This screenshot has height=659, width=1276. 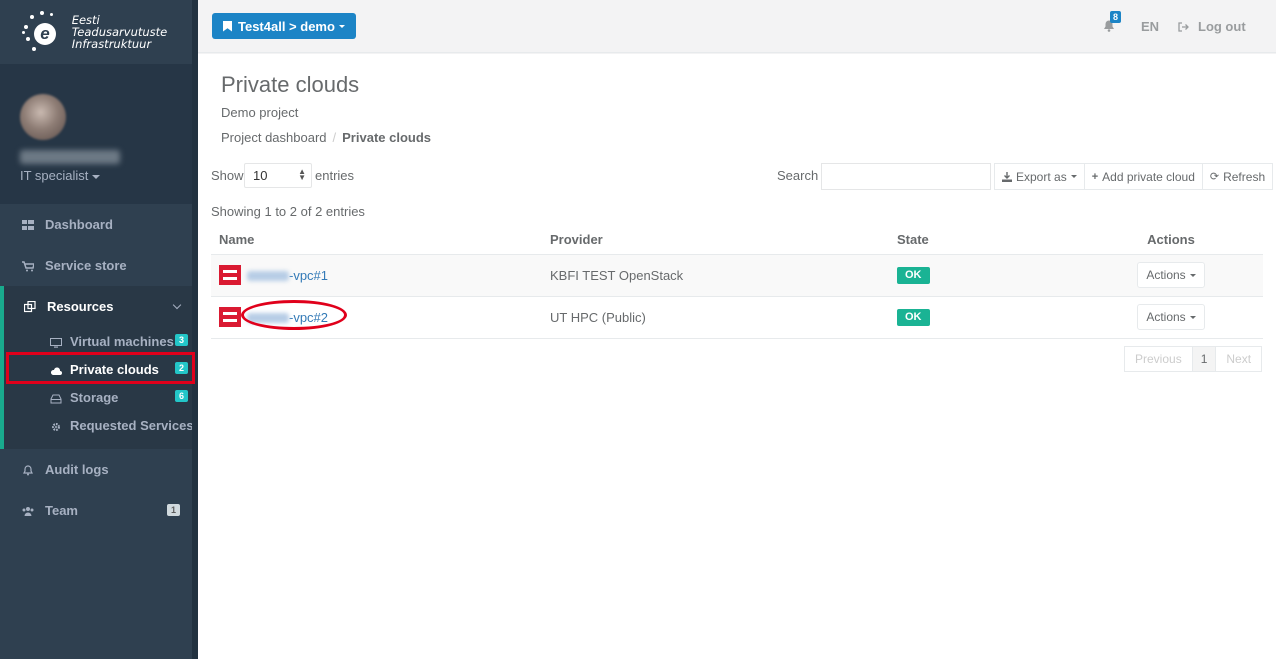 I want to click on sidebar-item-team: Team 1, so click(x=99, y=510).